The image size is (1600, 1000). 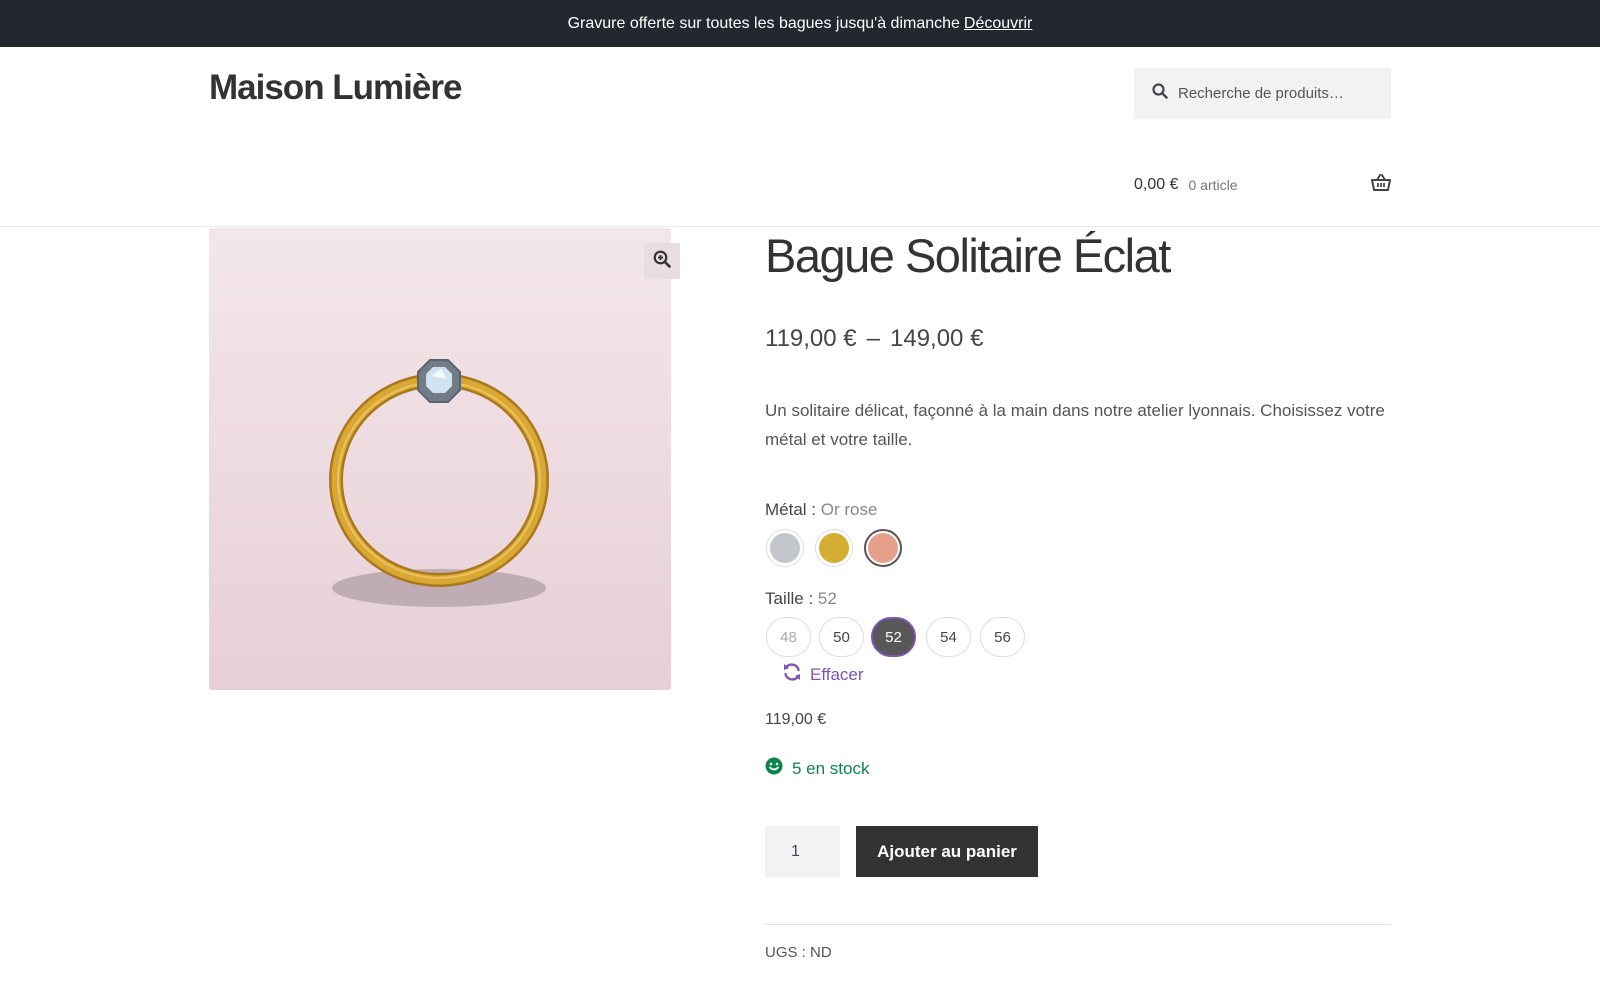 I want to click on cart-summary: 0,00 € 0 article, so click(x=1262, y=185).